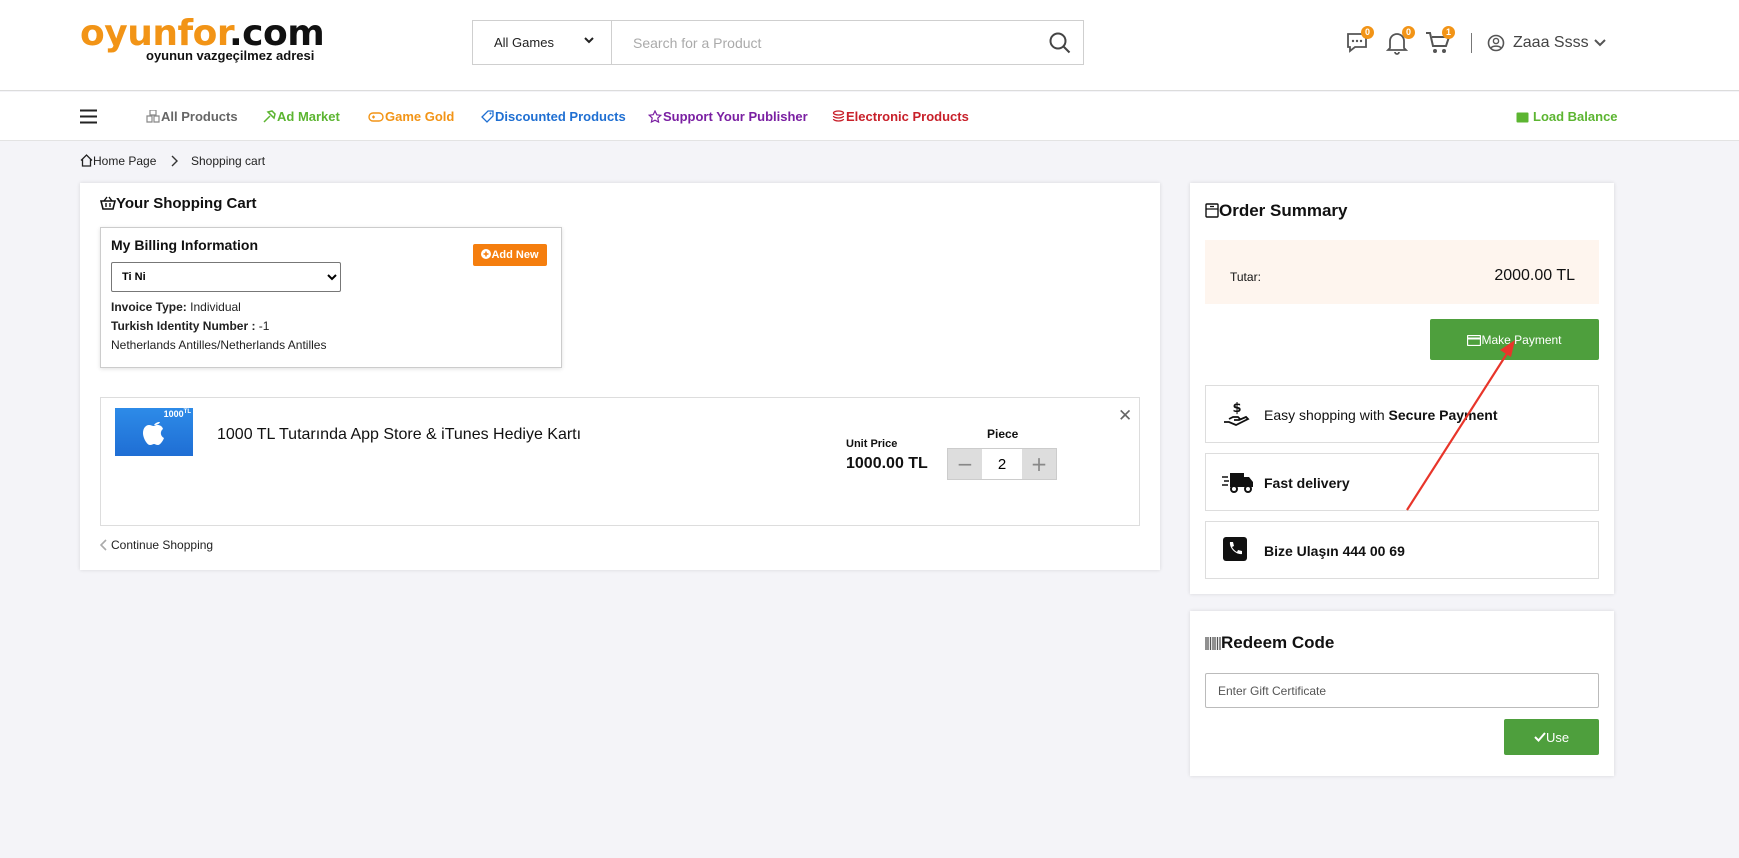 This screenshot has height=858, width=1739. What do you see at coordinates (486, 254) in the screenshot?
I see `plus-circle-icon` at bounding box center [486, 254].